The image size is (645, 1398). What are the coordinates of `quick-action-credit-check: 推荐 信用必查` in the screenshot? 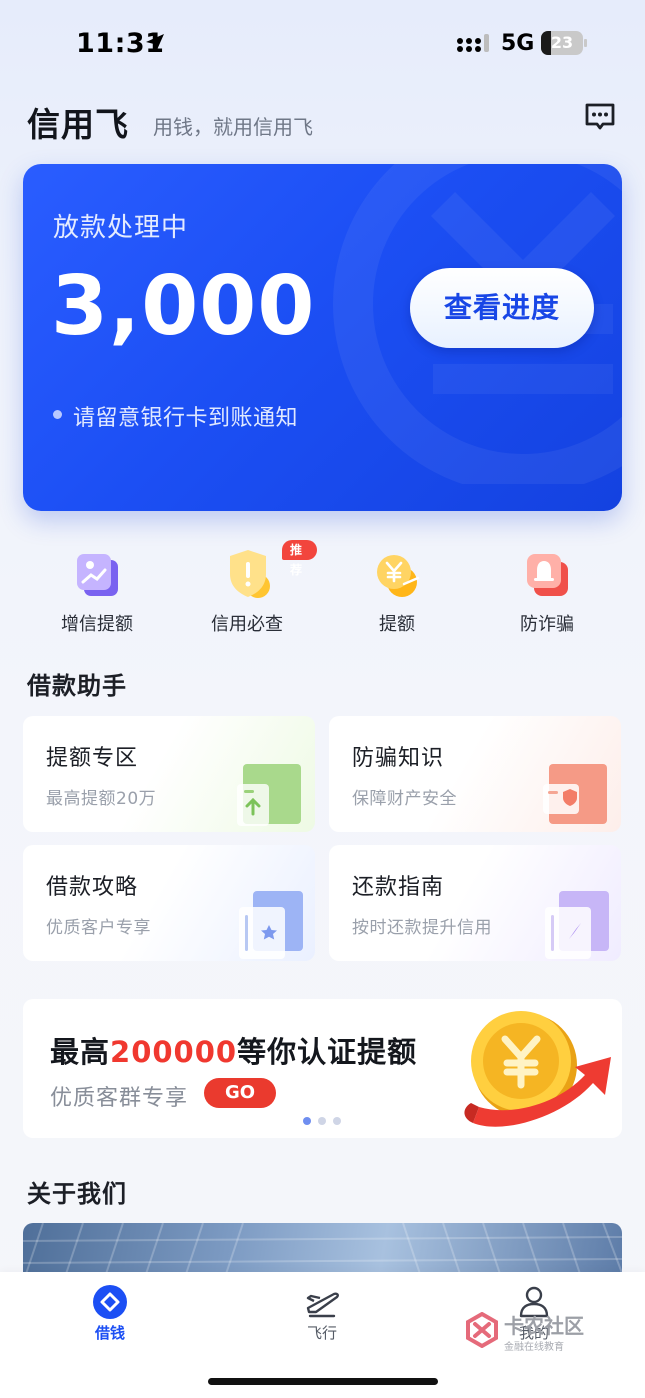 It's located at (247, 590).